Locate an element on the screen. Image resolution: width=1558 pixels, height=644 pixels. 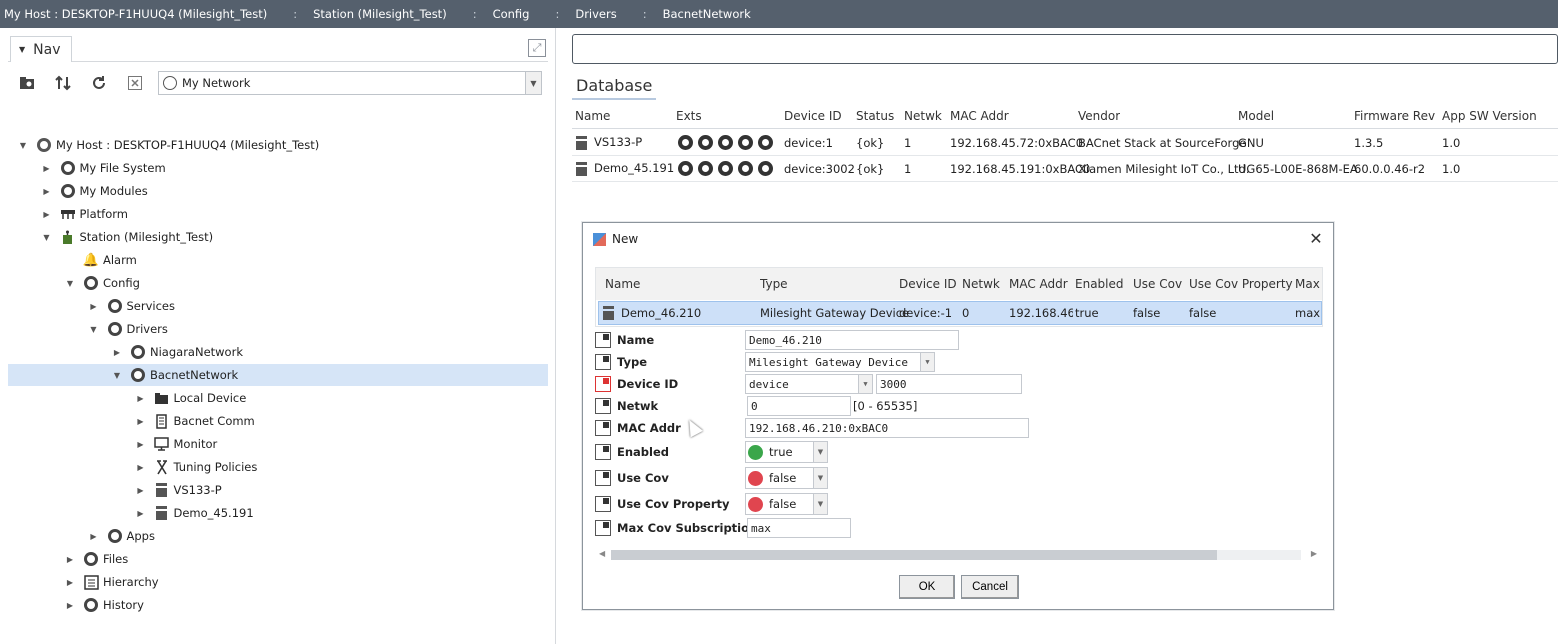
tree-node: ▶ Hierarchy is located at coordinates (278, 582).